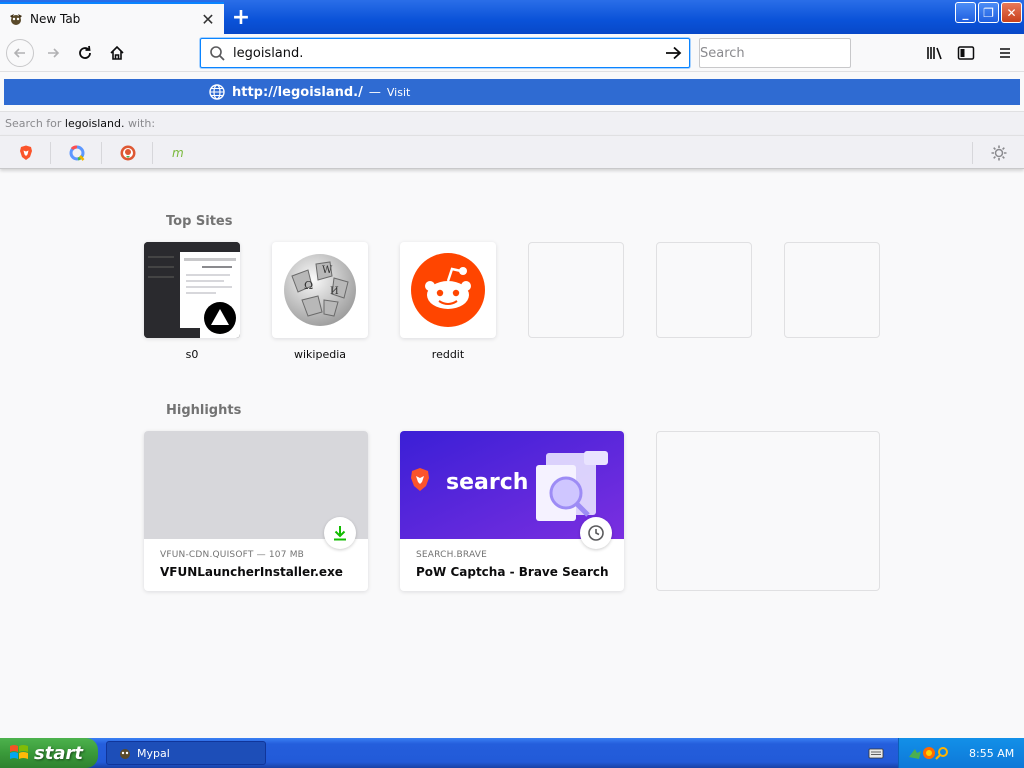  I want to click on brave-search-preview-image: search, so click(512, 490).